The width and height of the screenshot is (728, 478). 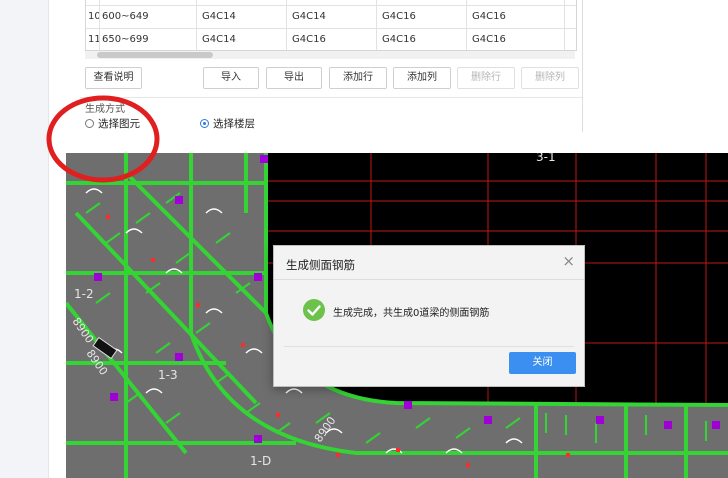 What do you see at coordinates (358, 78) in the screenshot?
I see `add-row-button: 添加行` at bounding box center [358, 78].